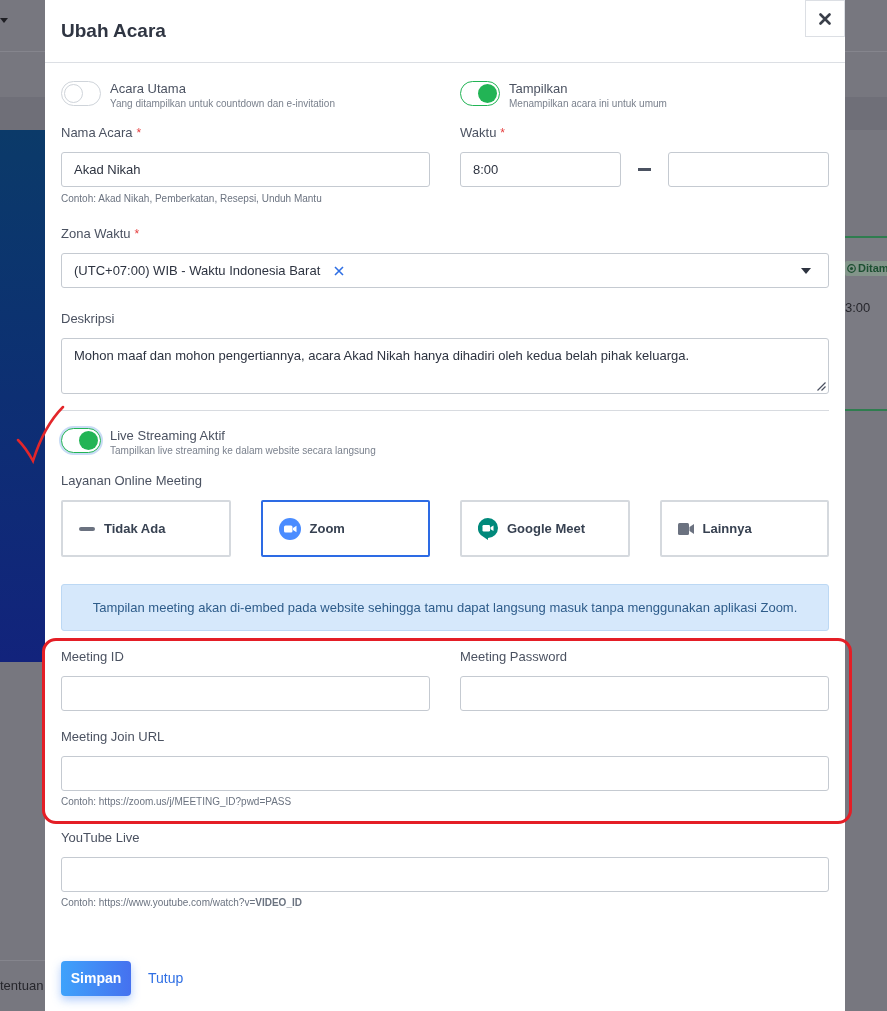 Image resolution: width=887 pixels, height=1011 pixels. Describe the element at coordinates (131, 481) in the screenshot. I see `field-label: Layanan Online Meeting` at that location.